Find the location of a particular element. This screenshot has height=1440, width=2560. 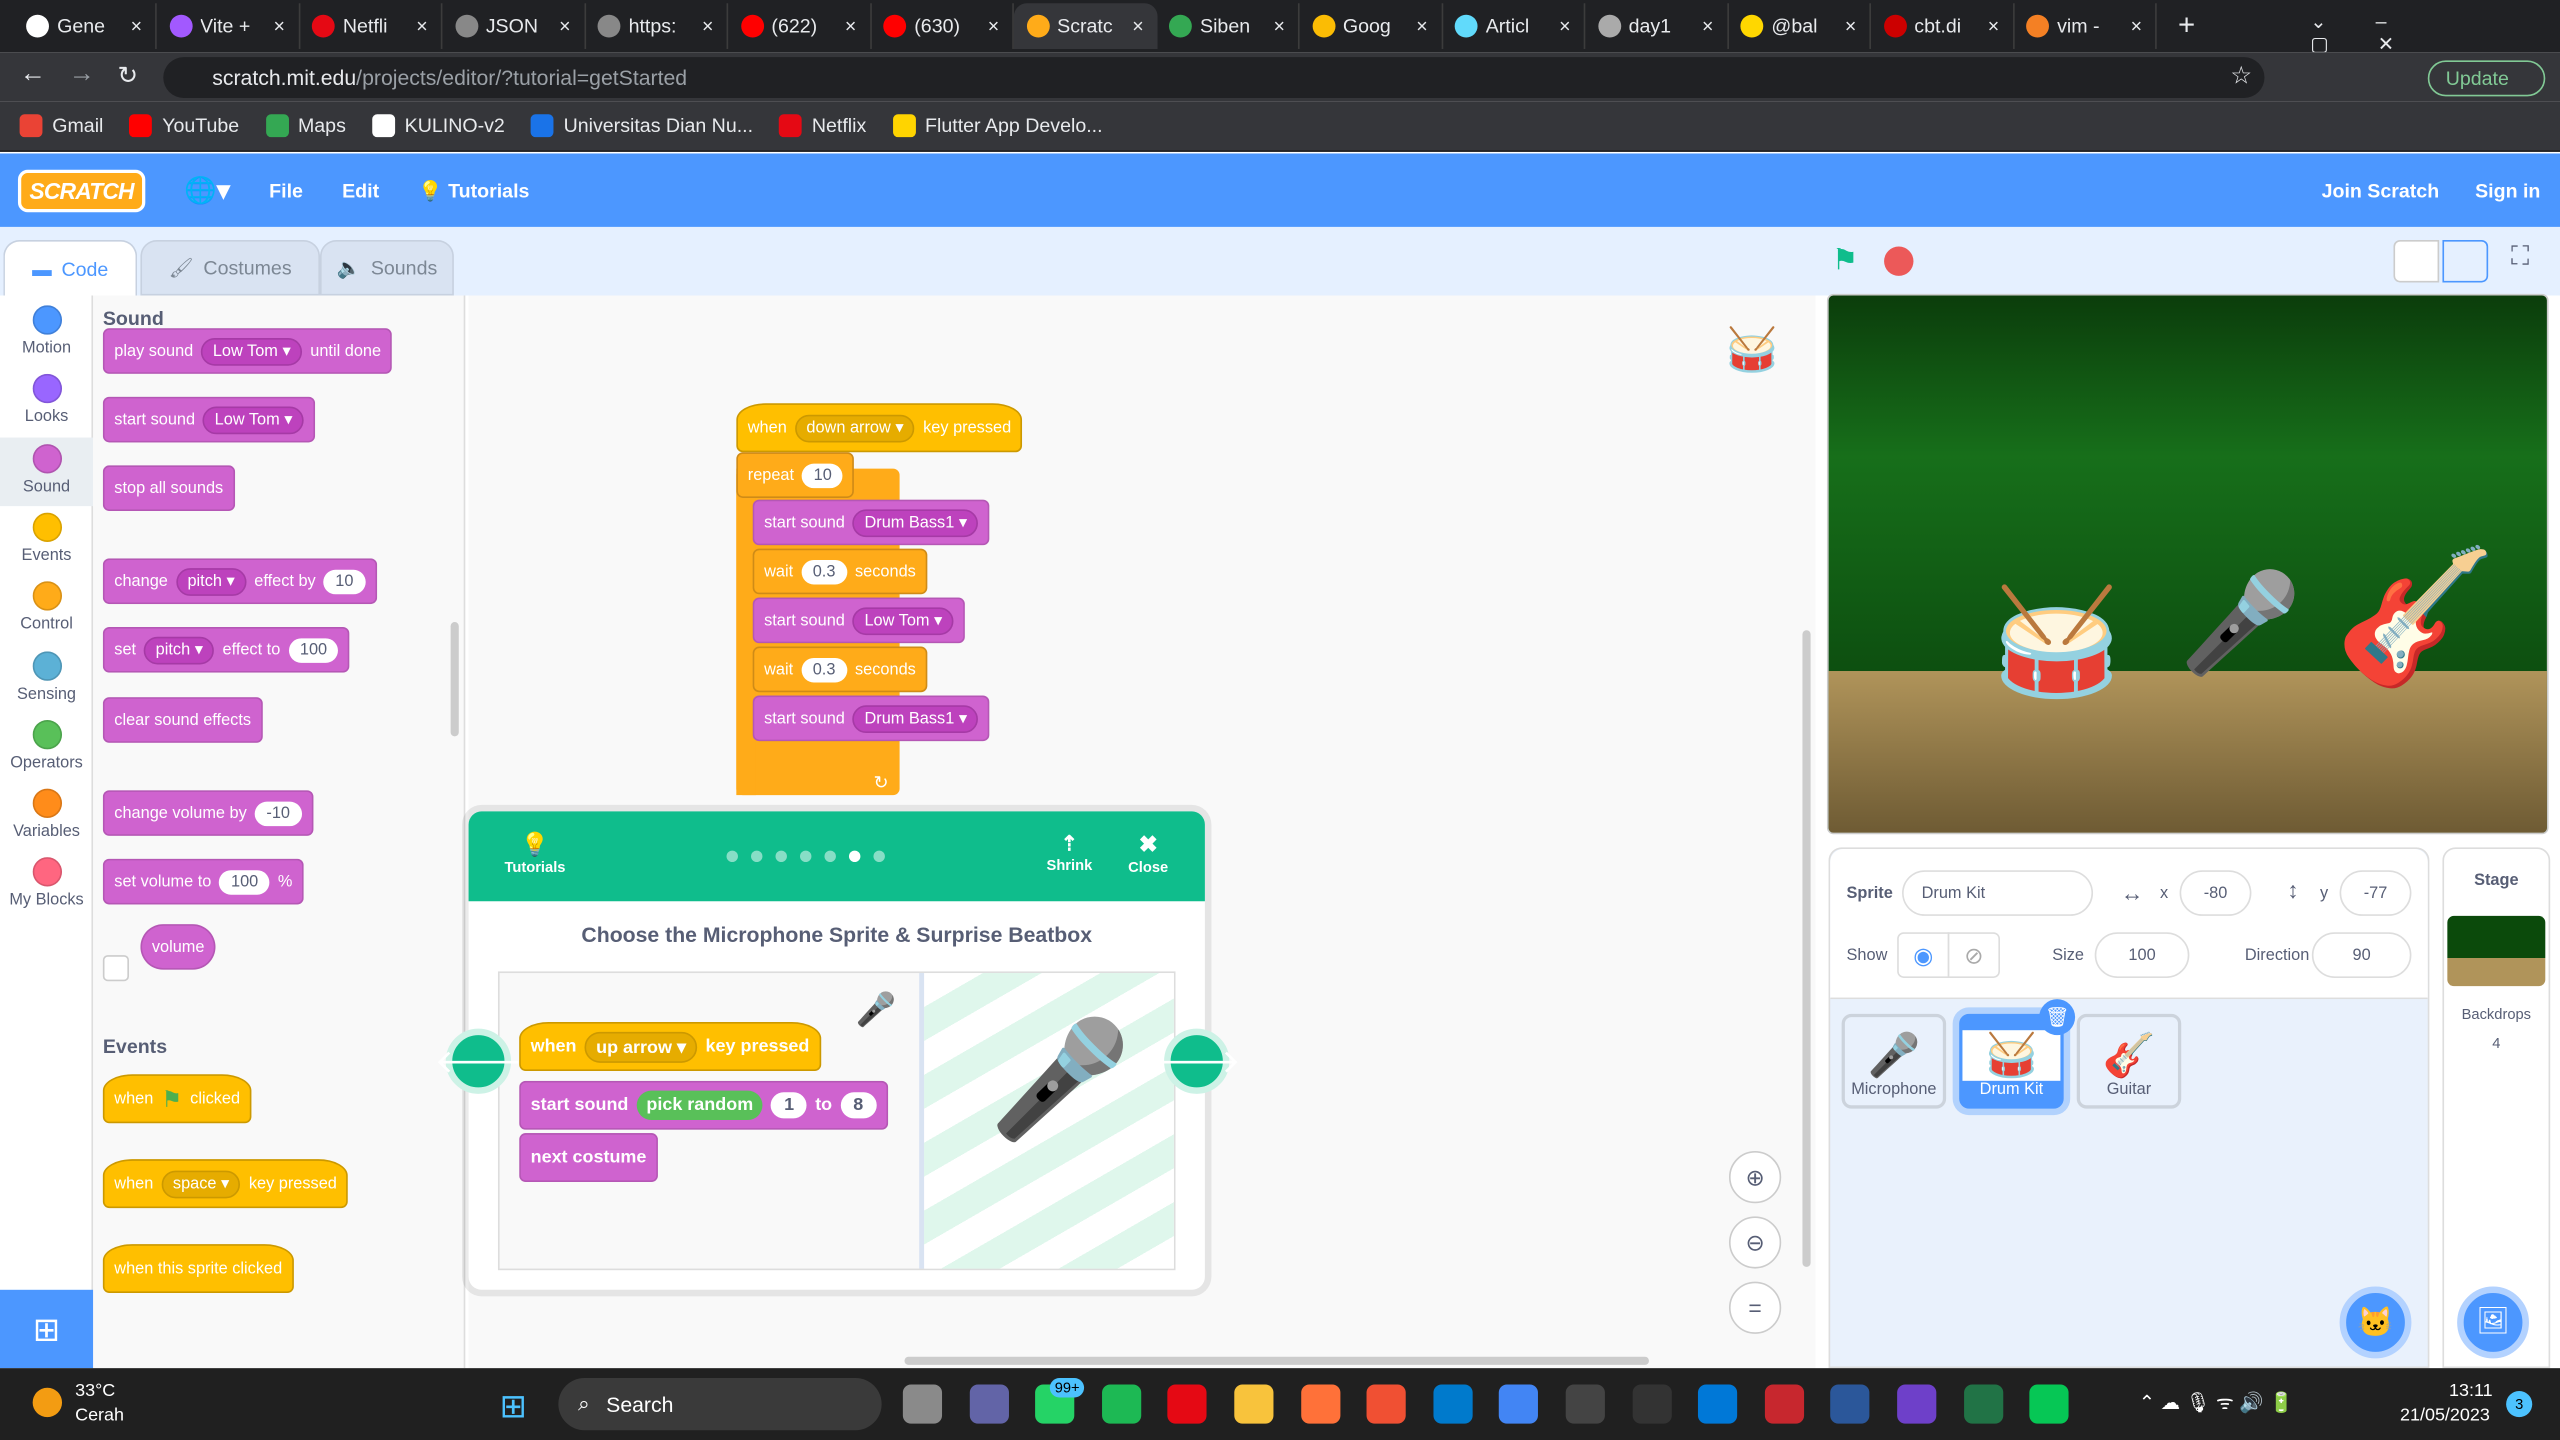

fullscreen-icon: ⛶ is located at coordinates (2520, 257).